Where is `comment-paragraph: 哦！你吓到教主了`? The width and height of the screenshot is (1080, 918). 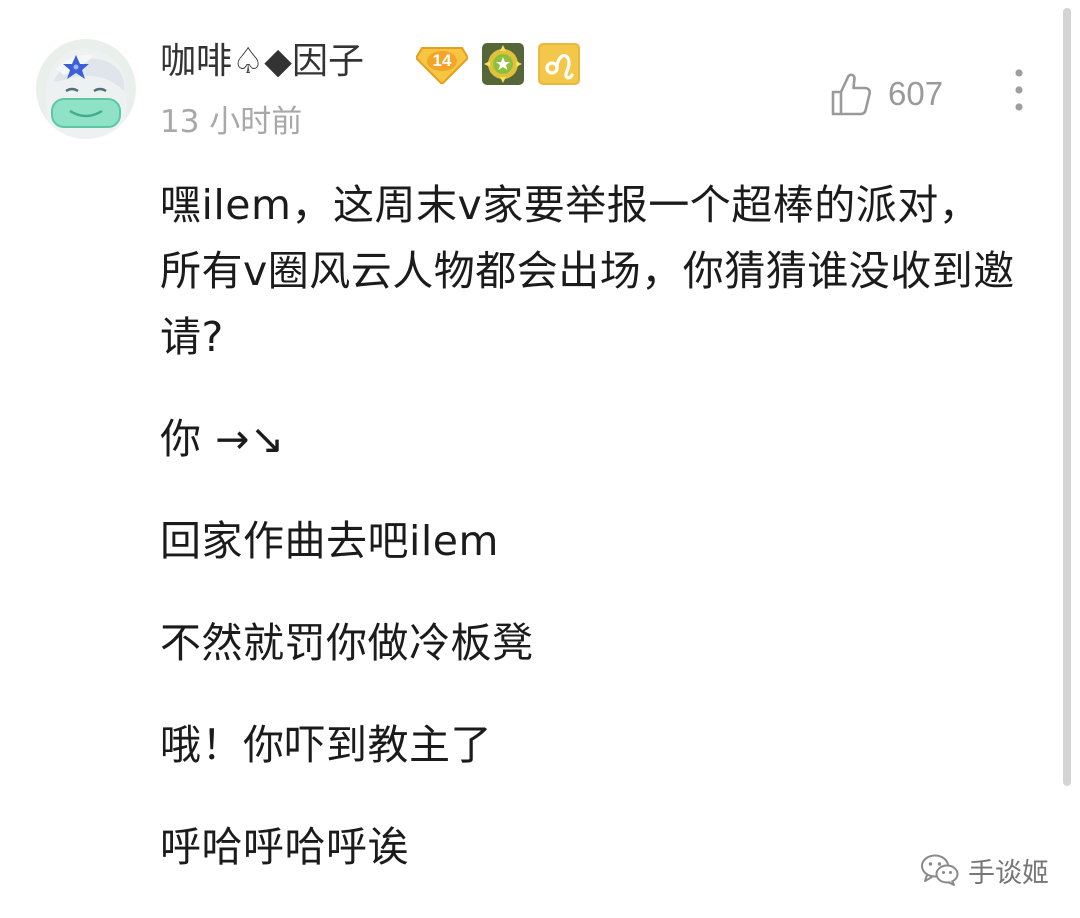
comment-paragraph: 哦！你吓到教主了 is located at coordinates (326, 745).